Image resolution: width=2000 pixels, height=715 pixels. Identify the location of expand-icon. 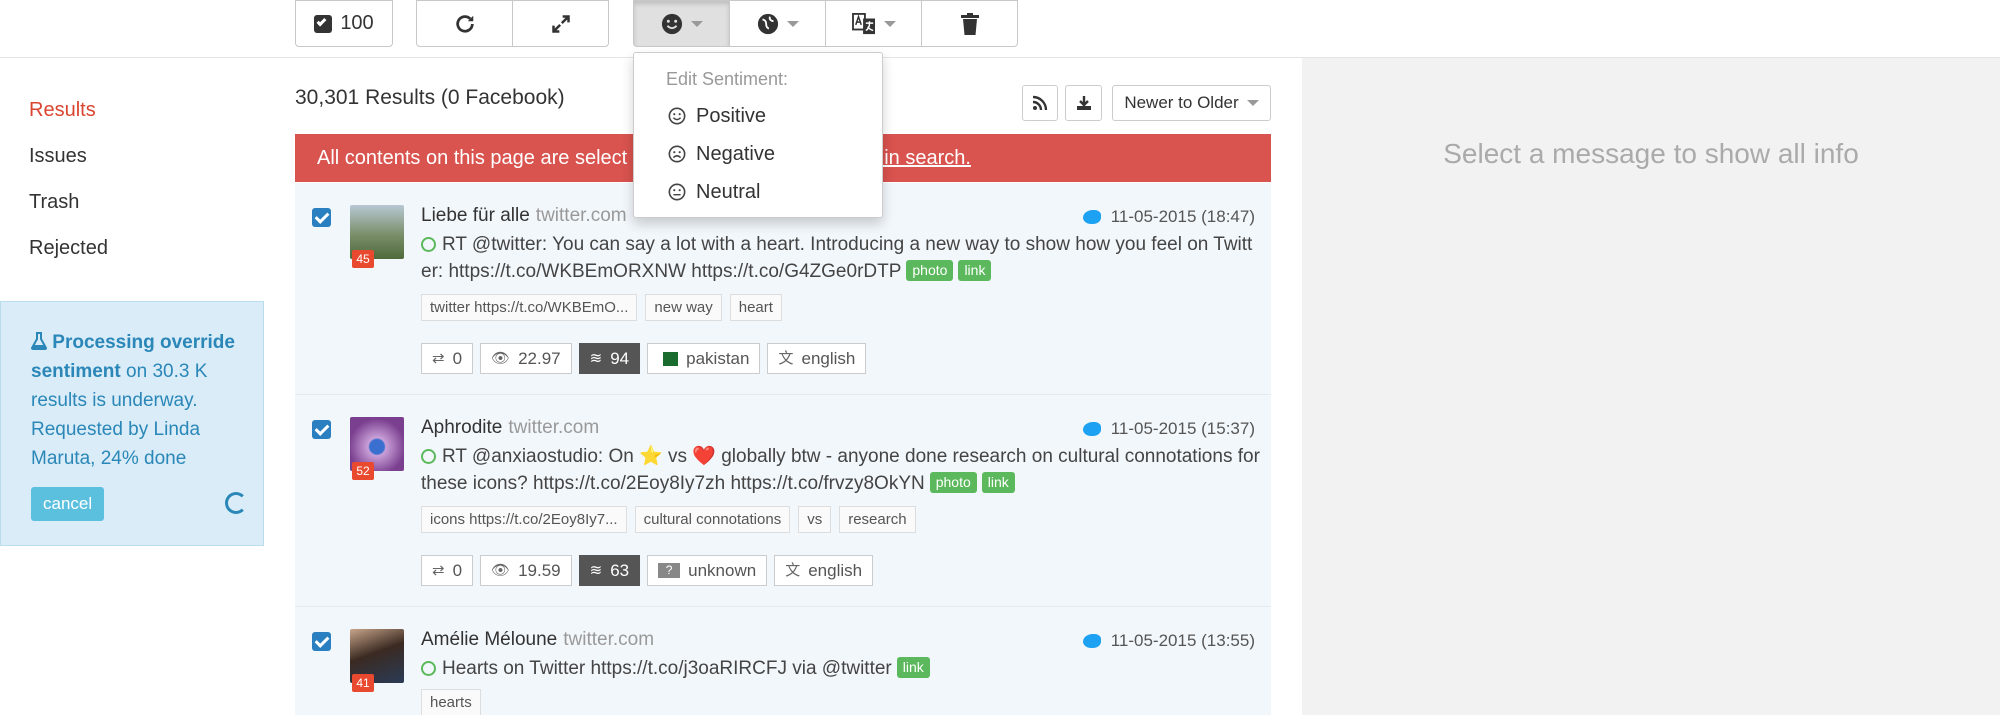
(560, 23).